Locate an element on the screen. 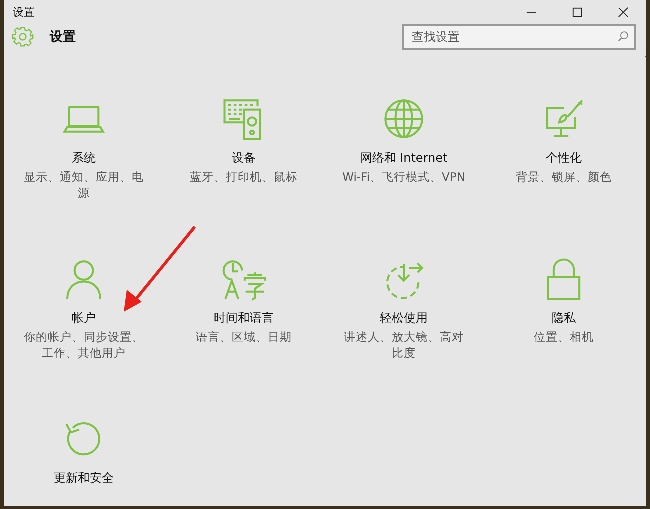  tile-title: 隐私 is located at coordinates (564, 318).